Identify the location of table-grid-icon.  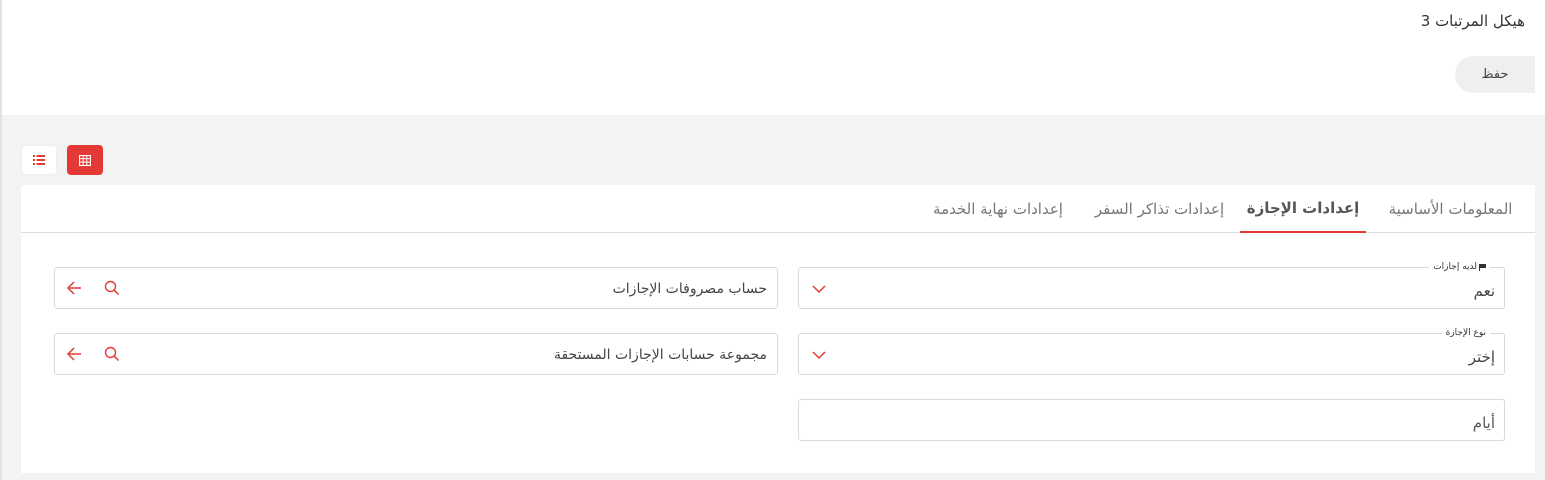
(85, 160).